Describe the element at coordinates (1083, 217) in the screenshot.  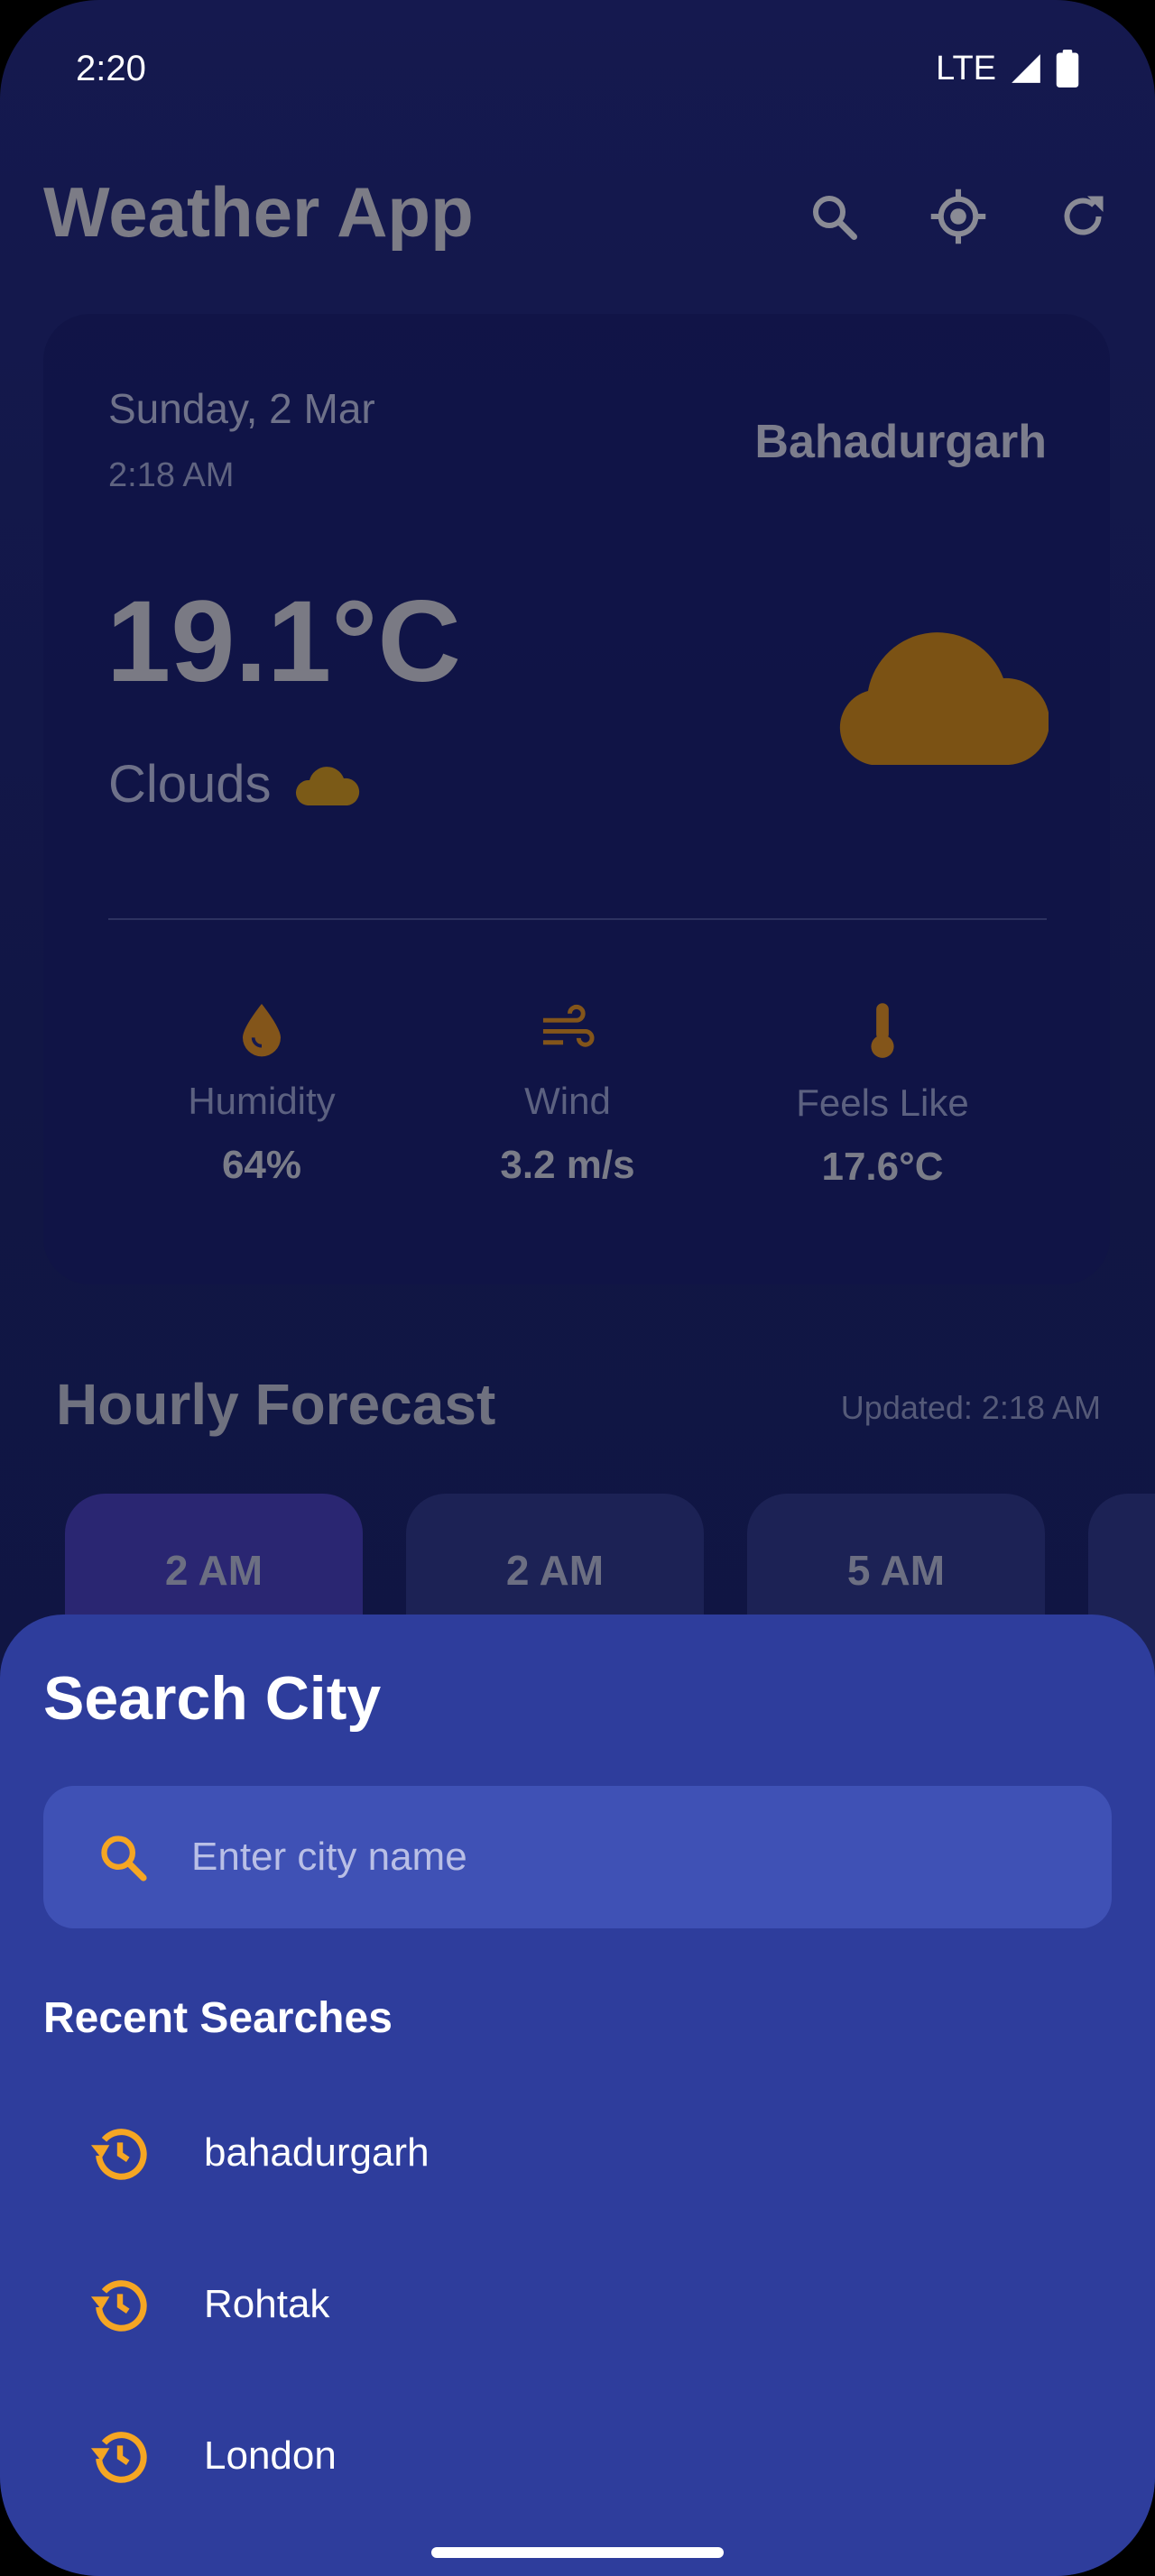
I see `refresh-icon` at that location.